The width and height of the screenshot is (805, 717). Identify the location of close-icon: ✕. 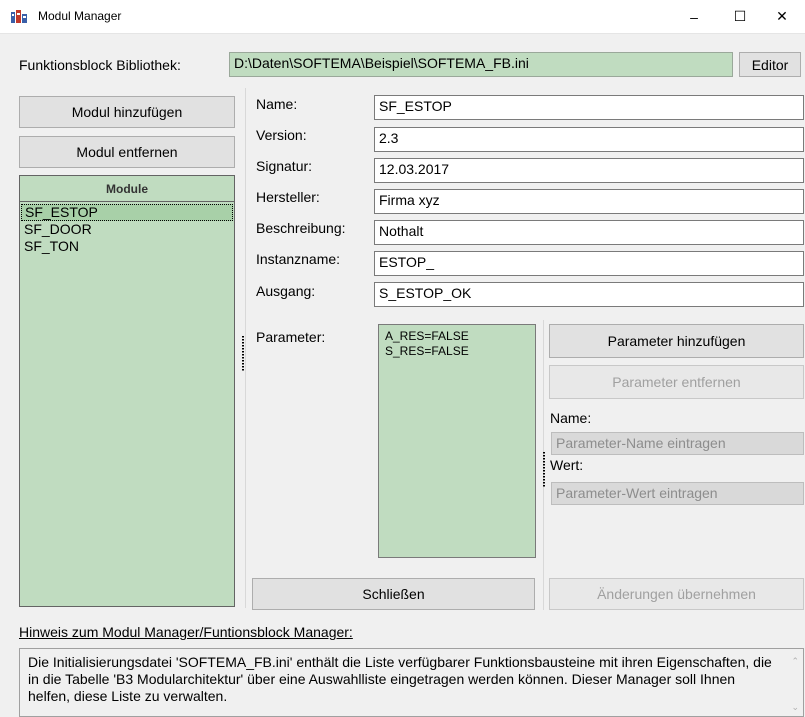
(782, 16).